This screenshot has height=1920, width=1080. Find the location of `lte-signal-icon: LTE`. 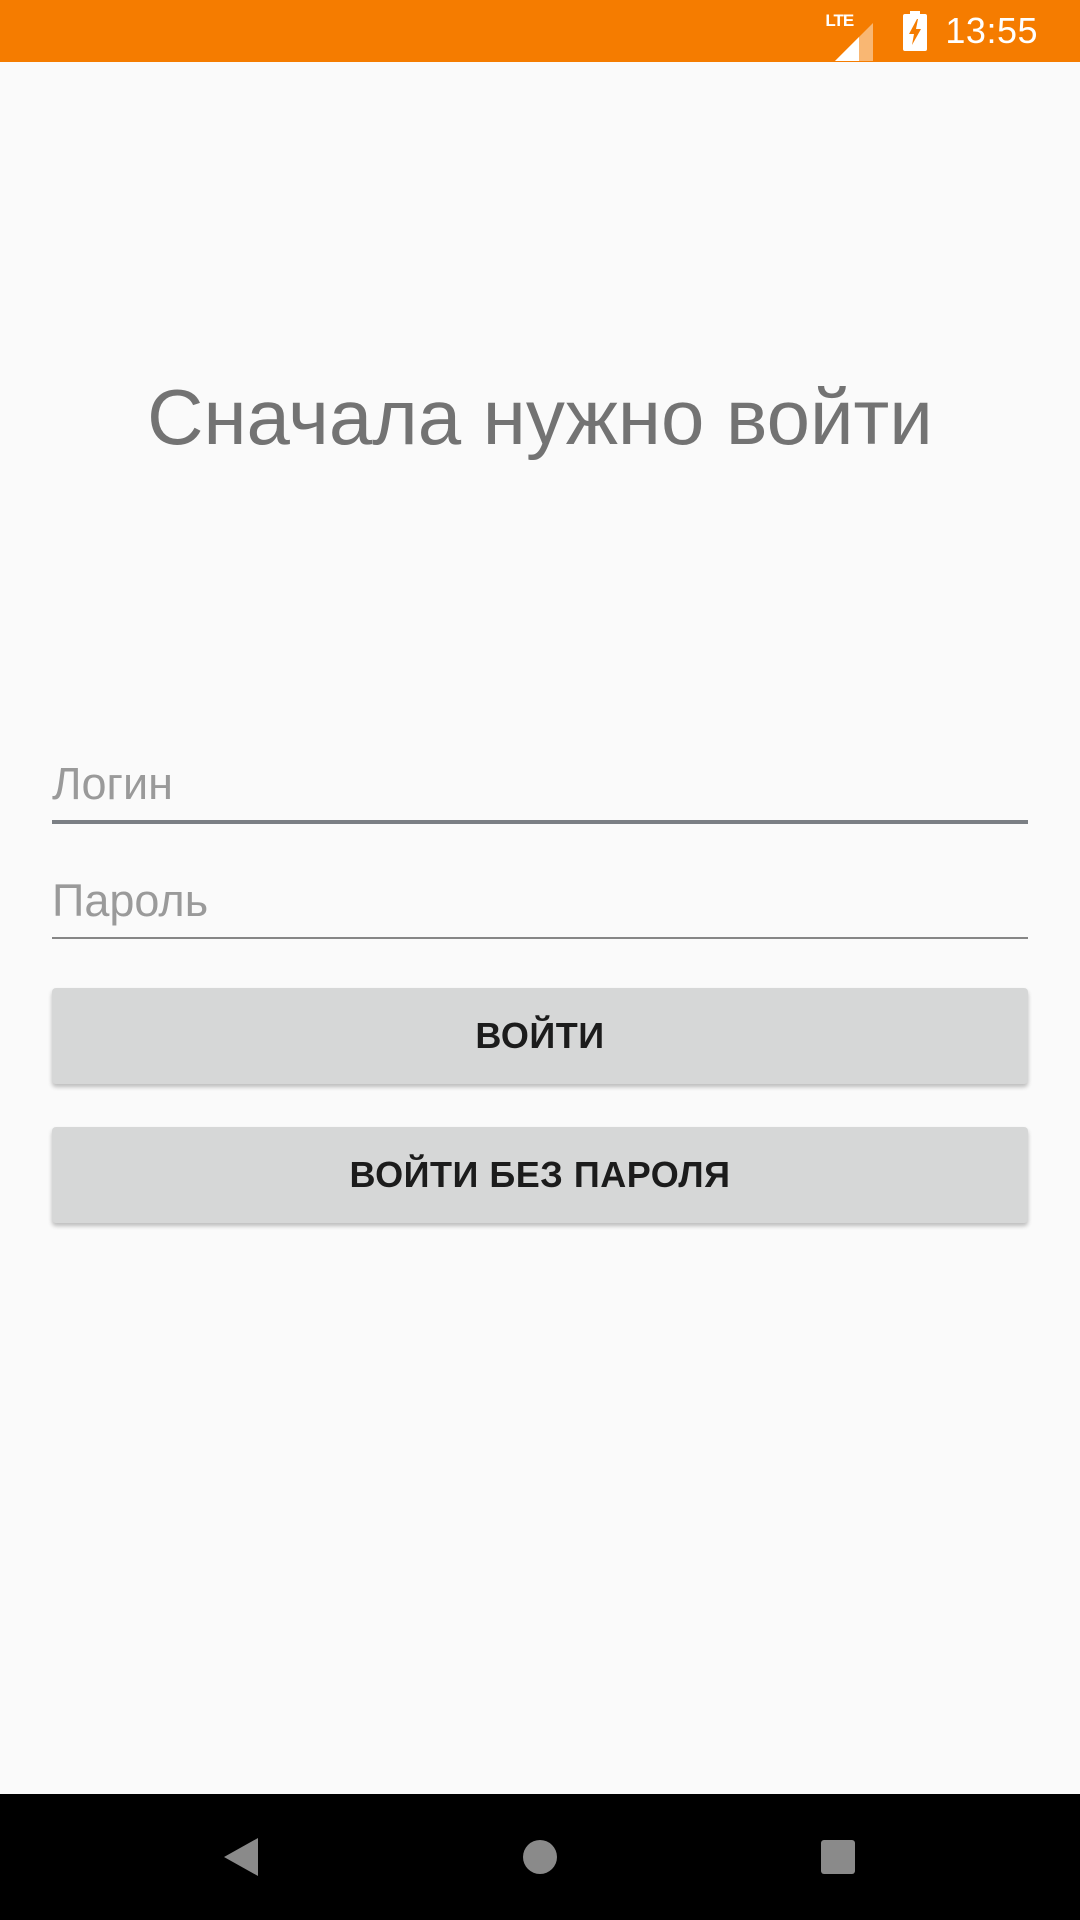

lte-signal-icon: LTE is located at coordinates (851, 36).